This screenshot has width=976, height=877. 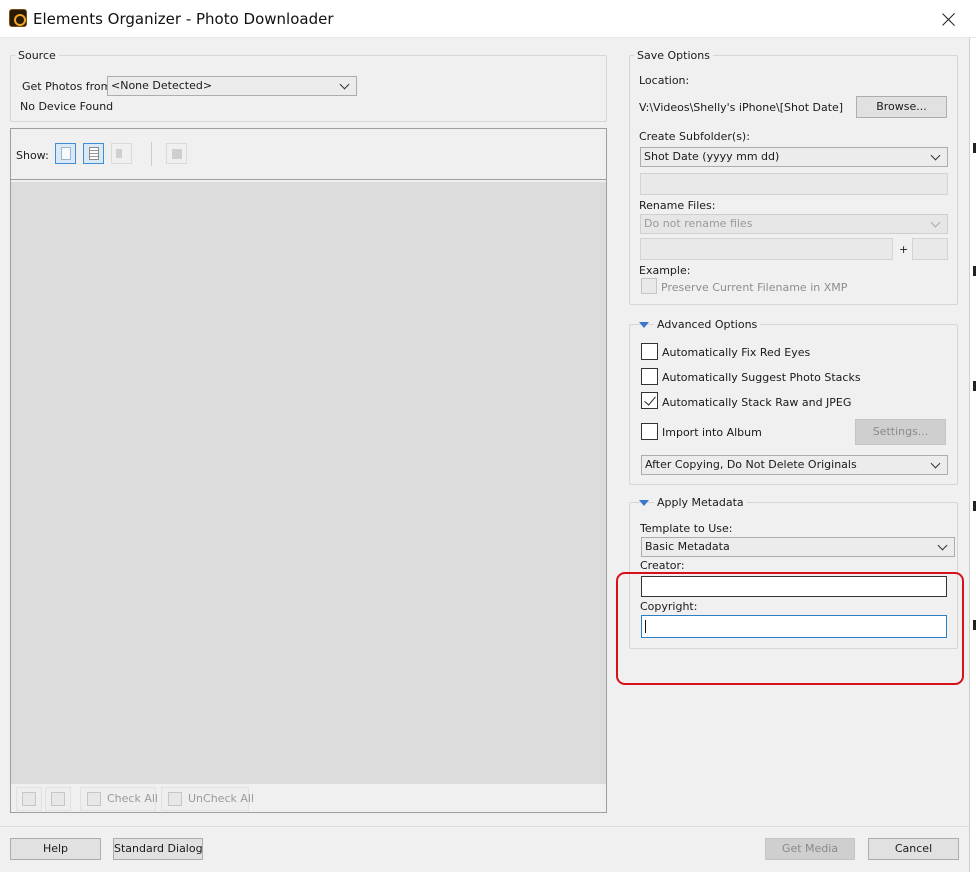 What do you see at coordinates (232, 86) in the screenshot?
I see `get-photos-dropdown: <None Detected>` at bounding box center [232, 86].